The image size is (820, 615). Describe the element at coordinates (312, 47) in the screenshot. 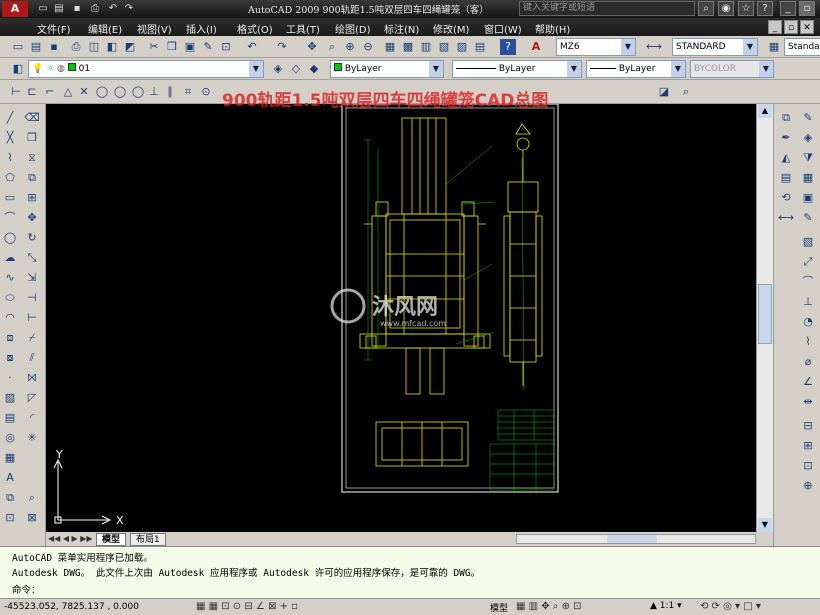

I see `pan-icon: ✥` at that location.